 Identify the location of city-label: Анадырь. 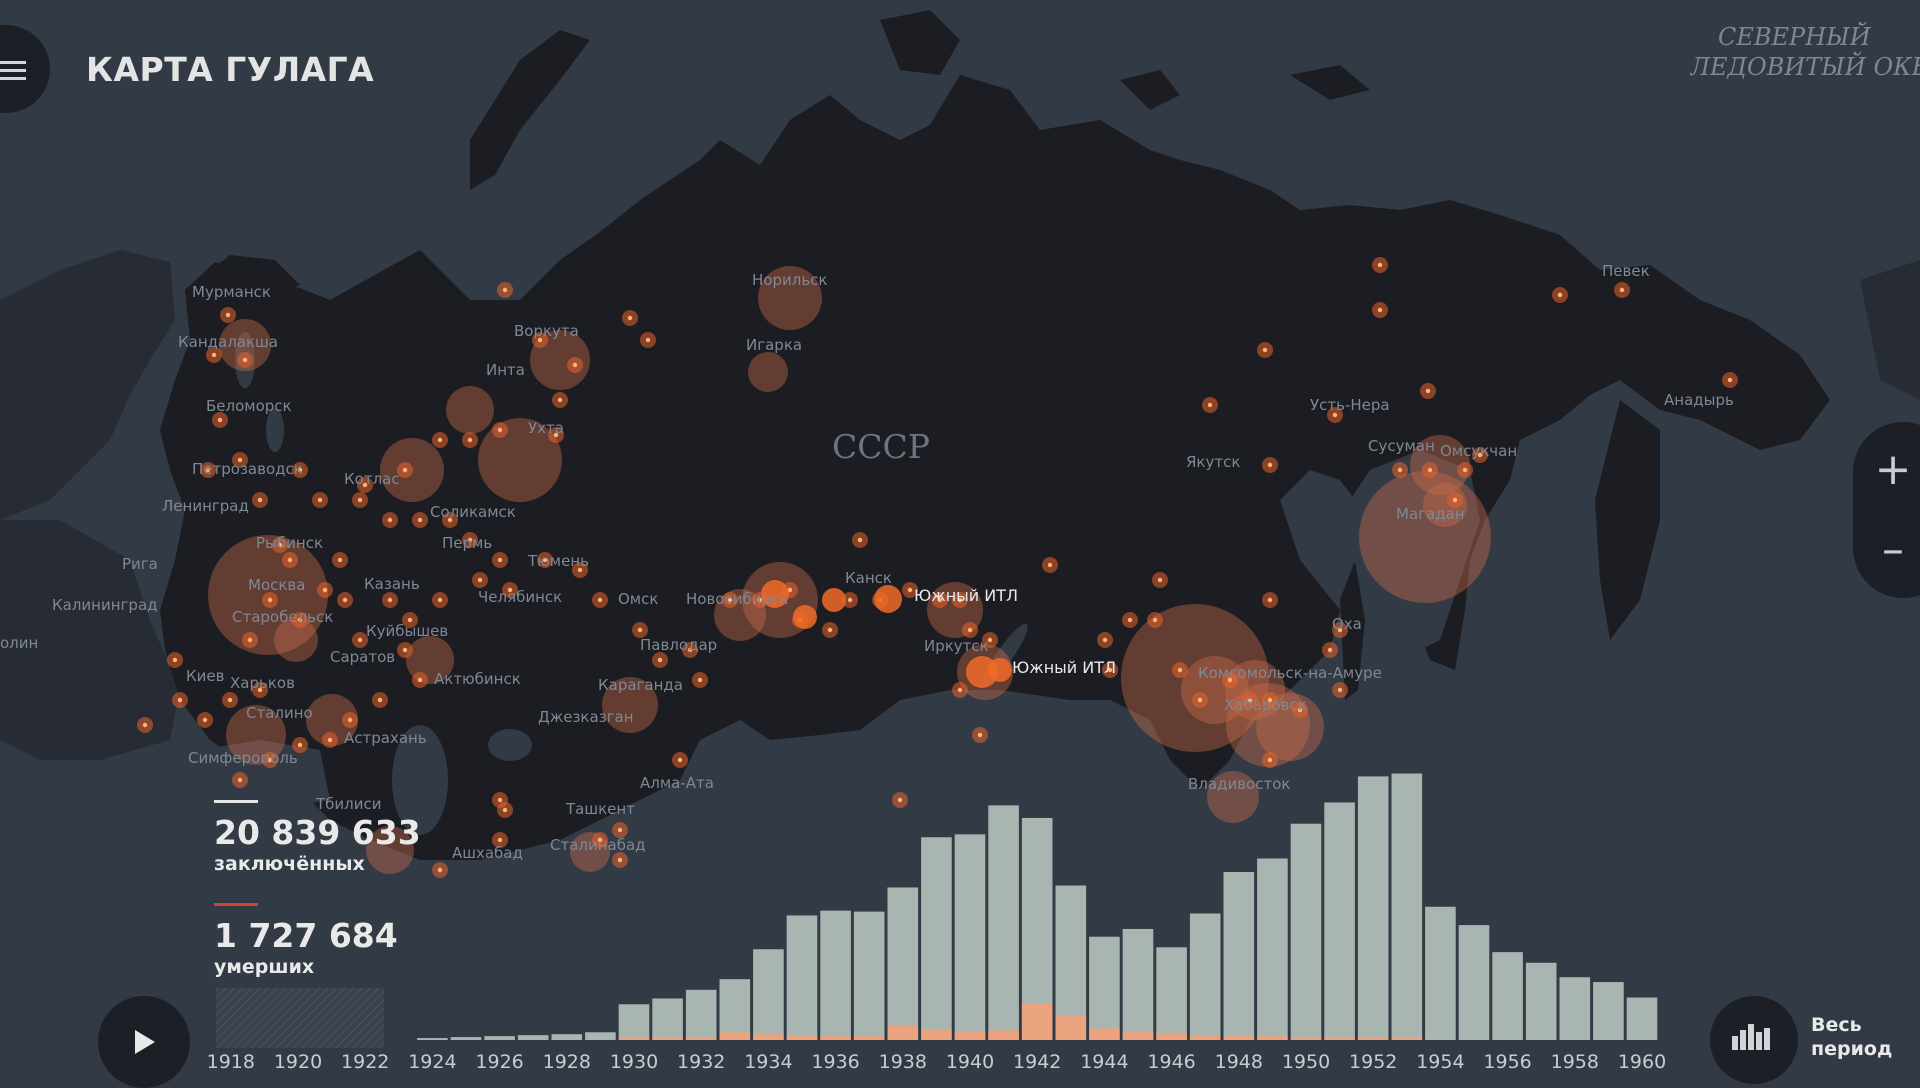
(1699, 400).